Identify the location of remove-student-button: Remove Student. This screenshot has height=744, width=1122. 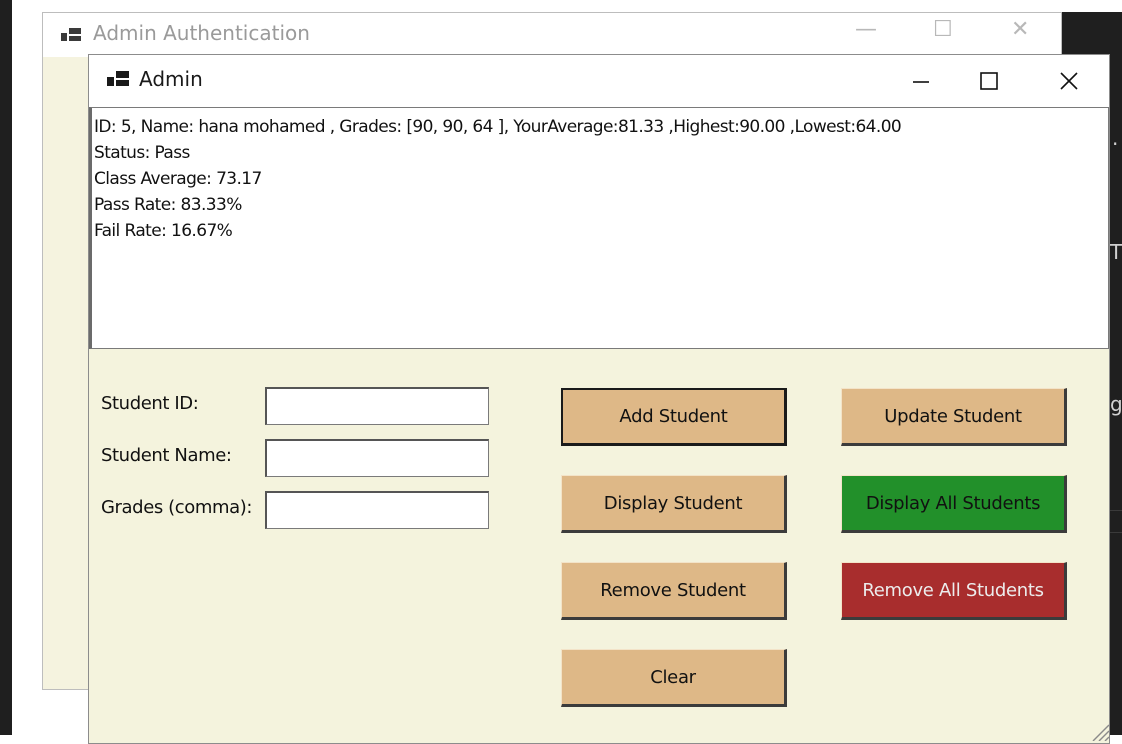
(674, 591).